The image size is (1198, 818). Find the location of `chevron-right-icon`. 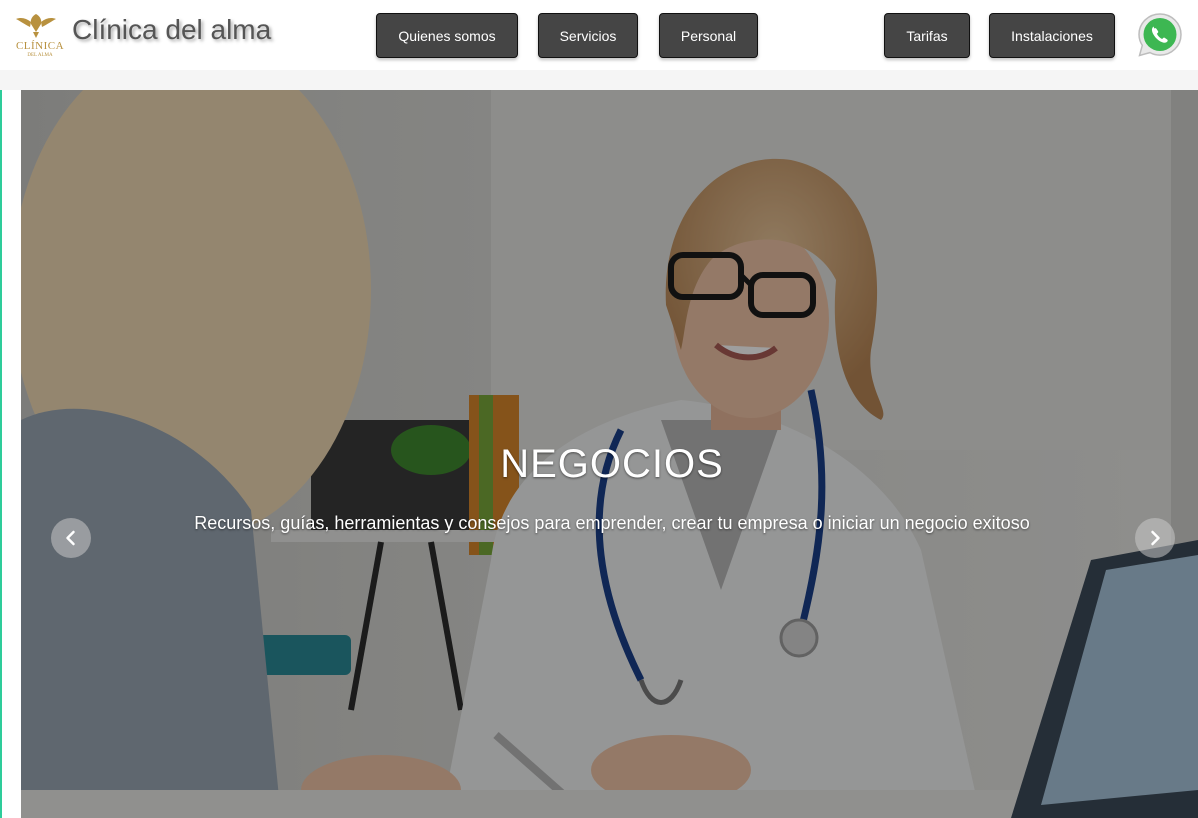

chevron-right-icon is located at coordinates (1155, 538).